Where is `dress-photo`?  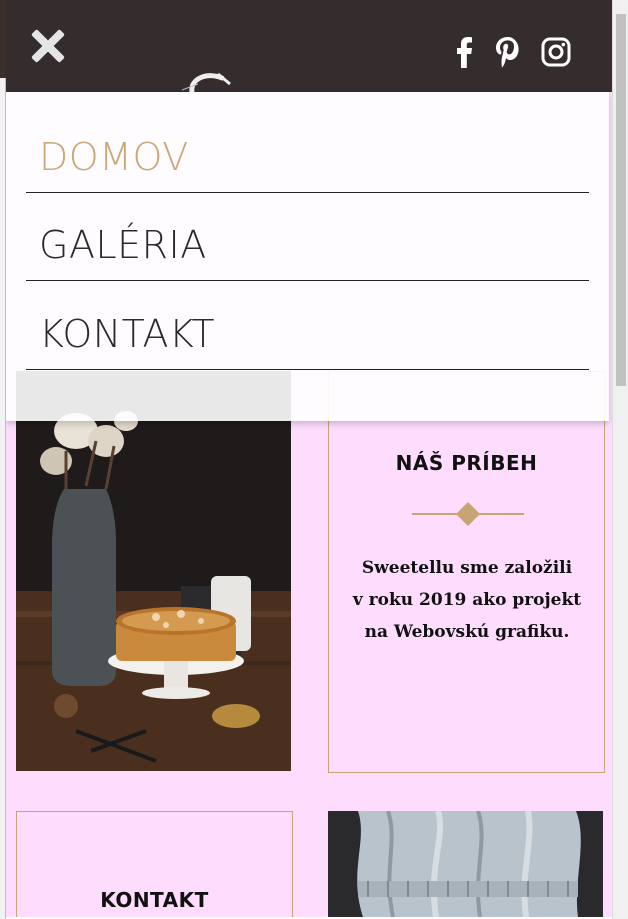 dress-photo is located at coordinates (465, 864).